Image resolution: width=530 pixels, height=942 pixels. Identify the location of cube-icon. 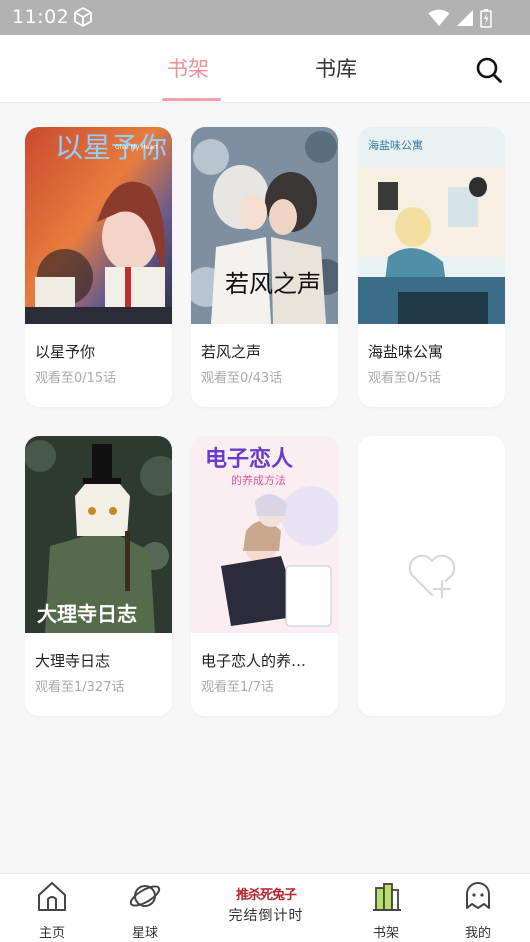
(83, 17).